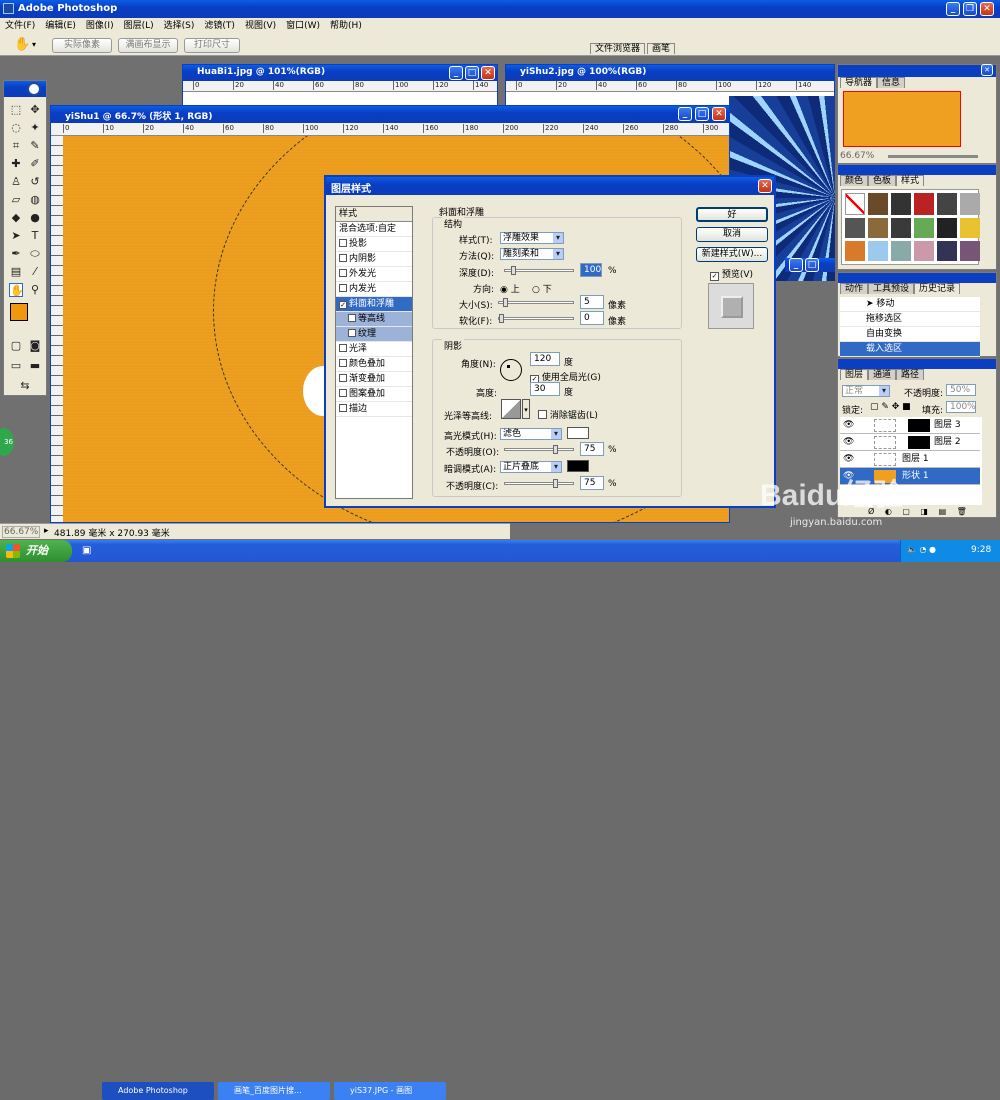  I want to click on history-item: 拖移选区, so click(910, 319).